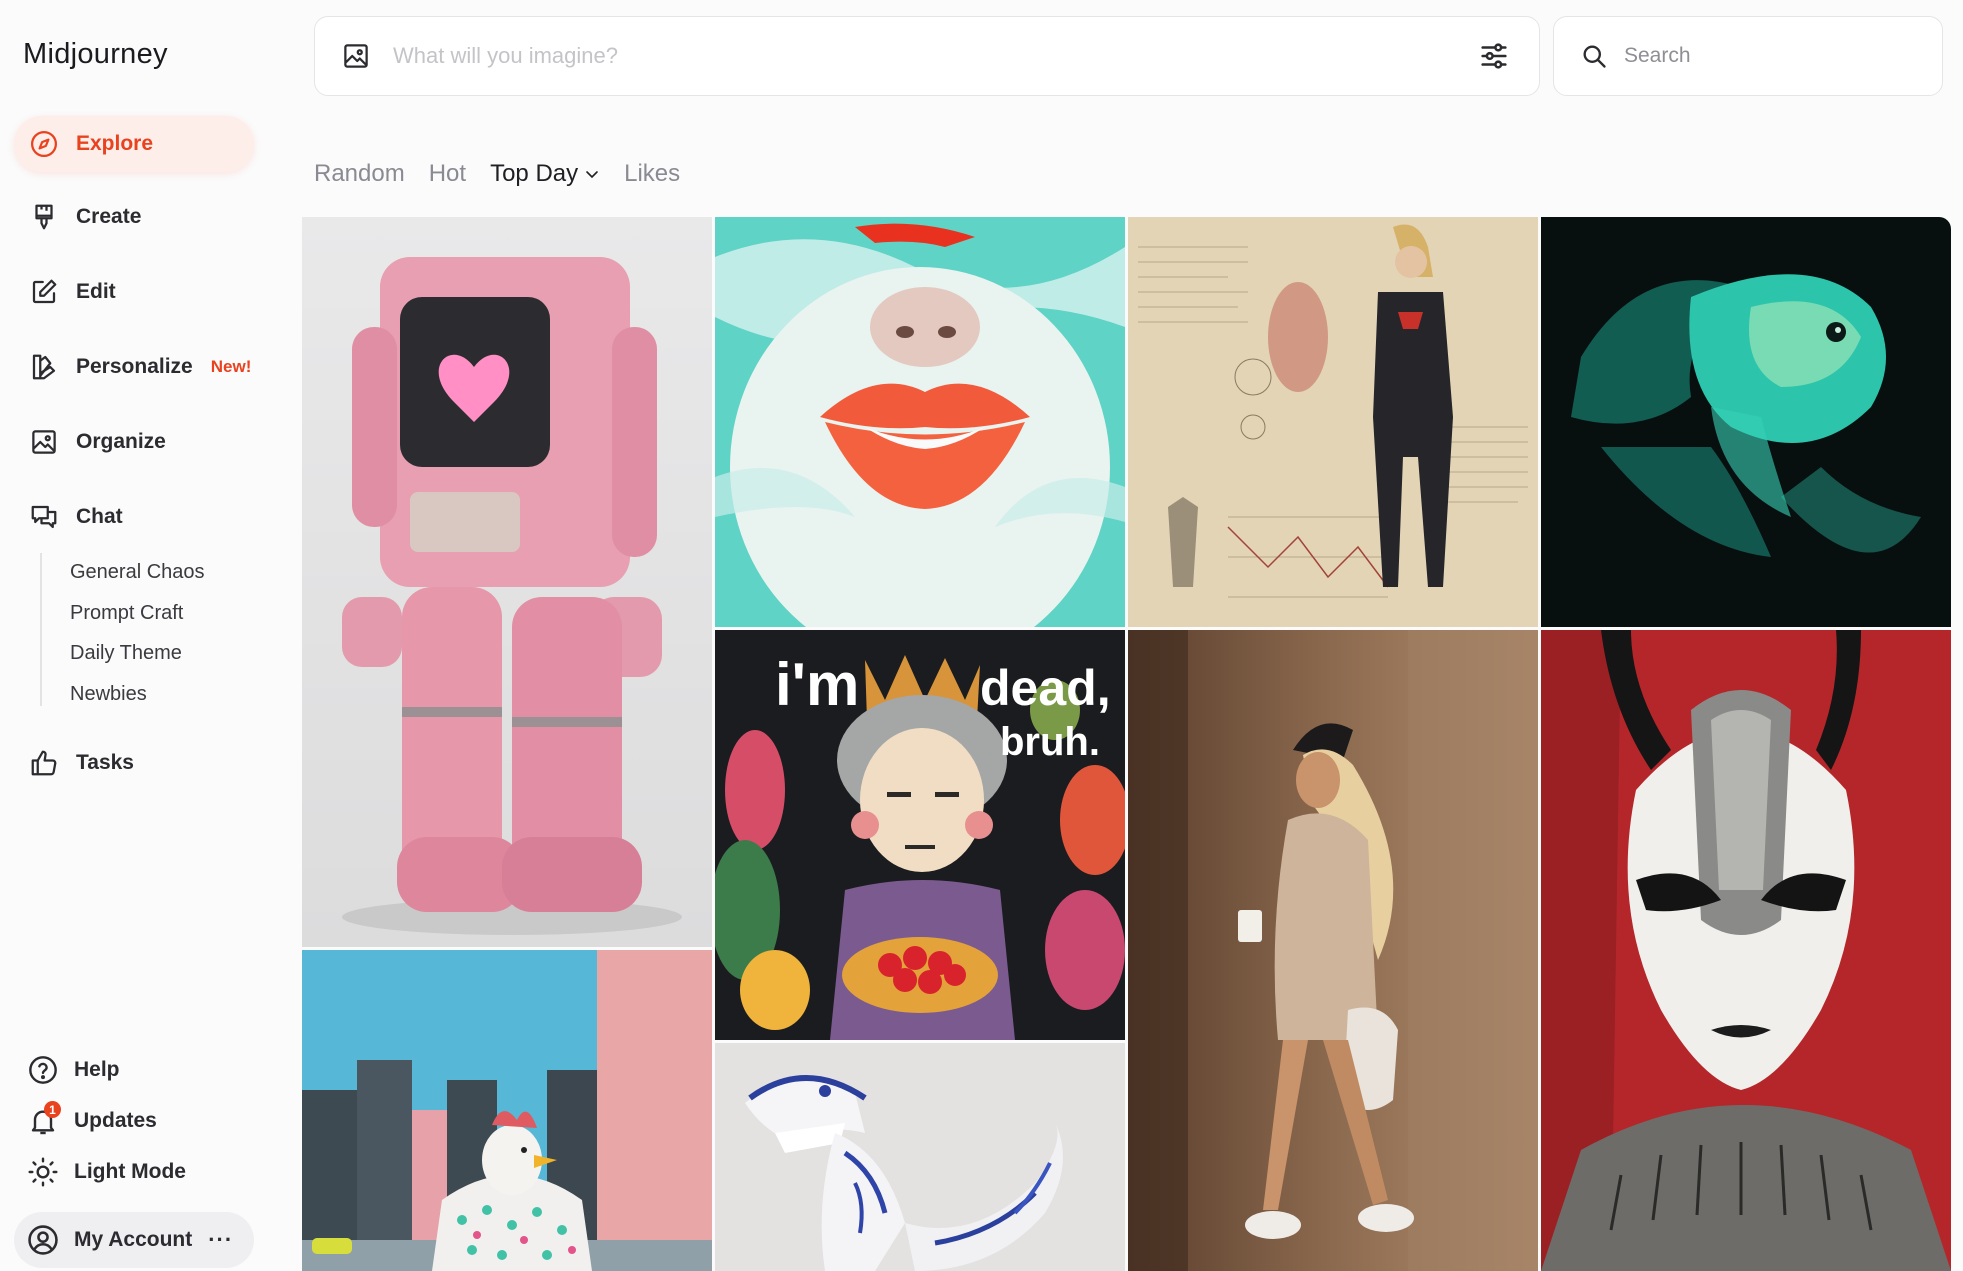  I want to click on more-options-icon: ···, so click(220, 1240).